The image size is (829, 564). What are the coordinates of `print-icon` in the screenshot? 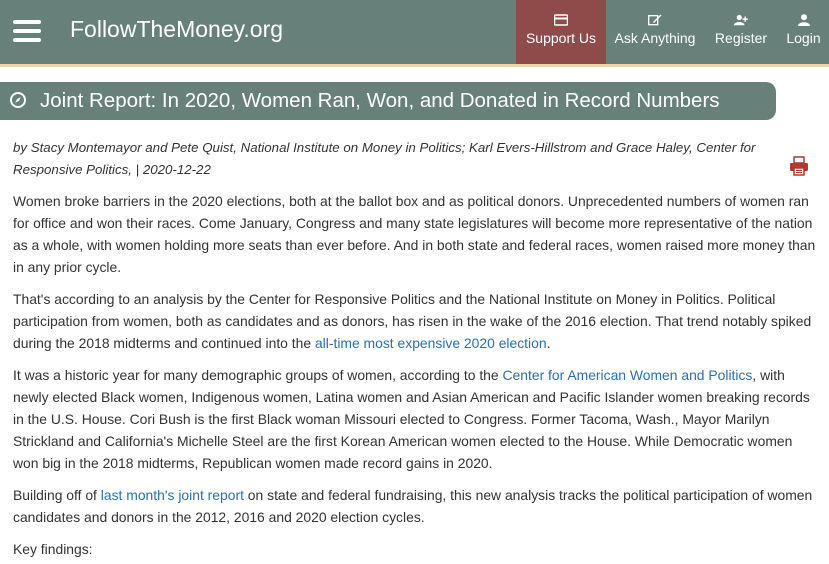 It's located at (799, 166).